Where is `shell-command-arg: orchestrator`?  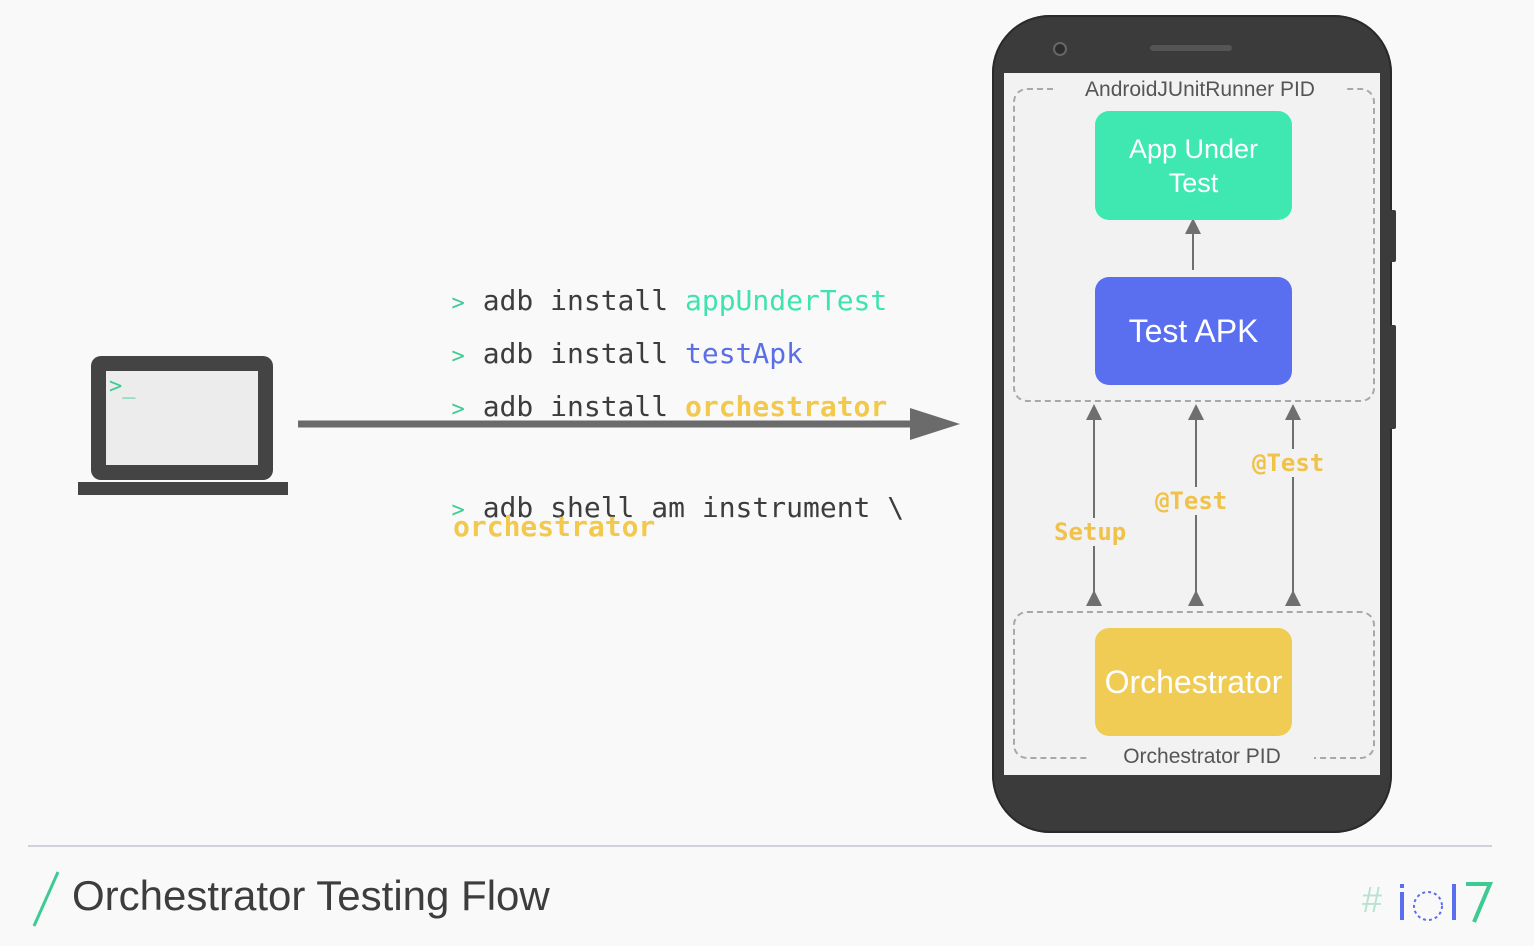
shell-command-arg: orchestrator is located at coordinates (554, 526).